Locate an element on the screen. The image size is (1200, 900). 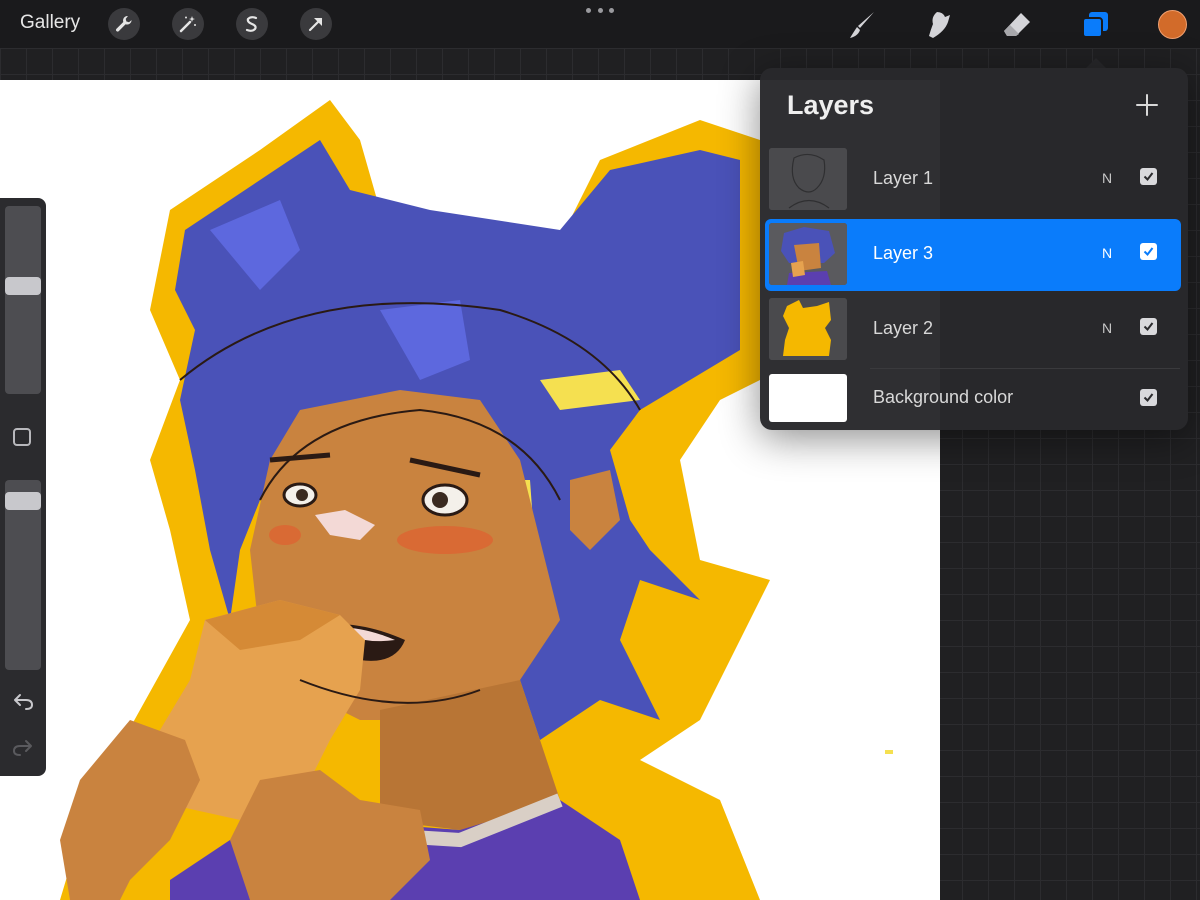
layers-panel-title: Layers is located at coordinates (831, 105).